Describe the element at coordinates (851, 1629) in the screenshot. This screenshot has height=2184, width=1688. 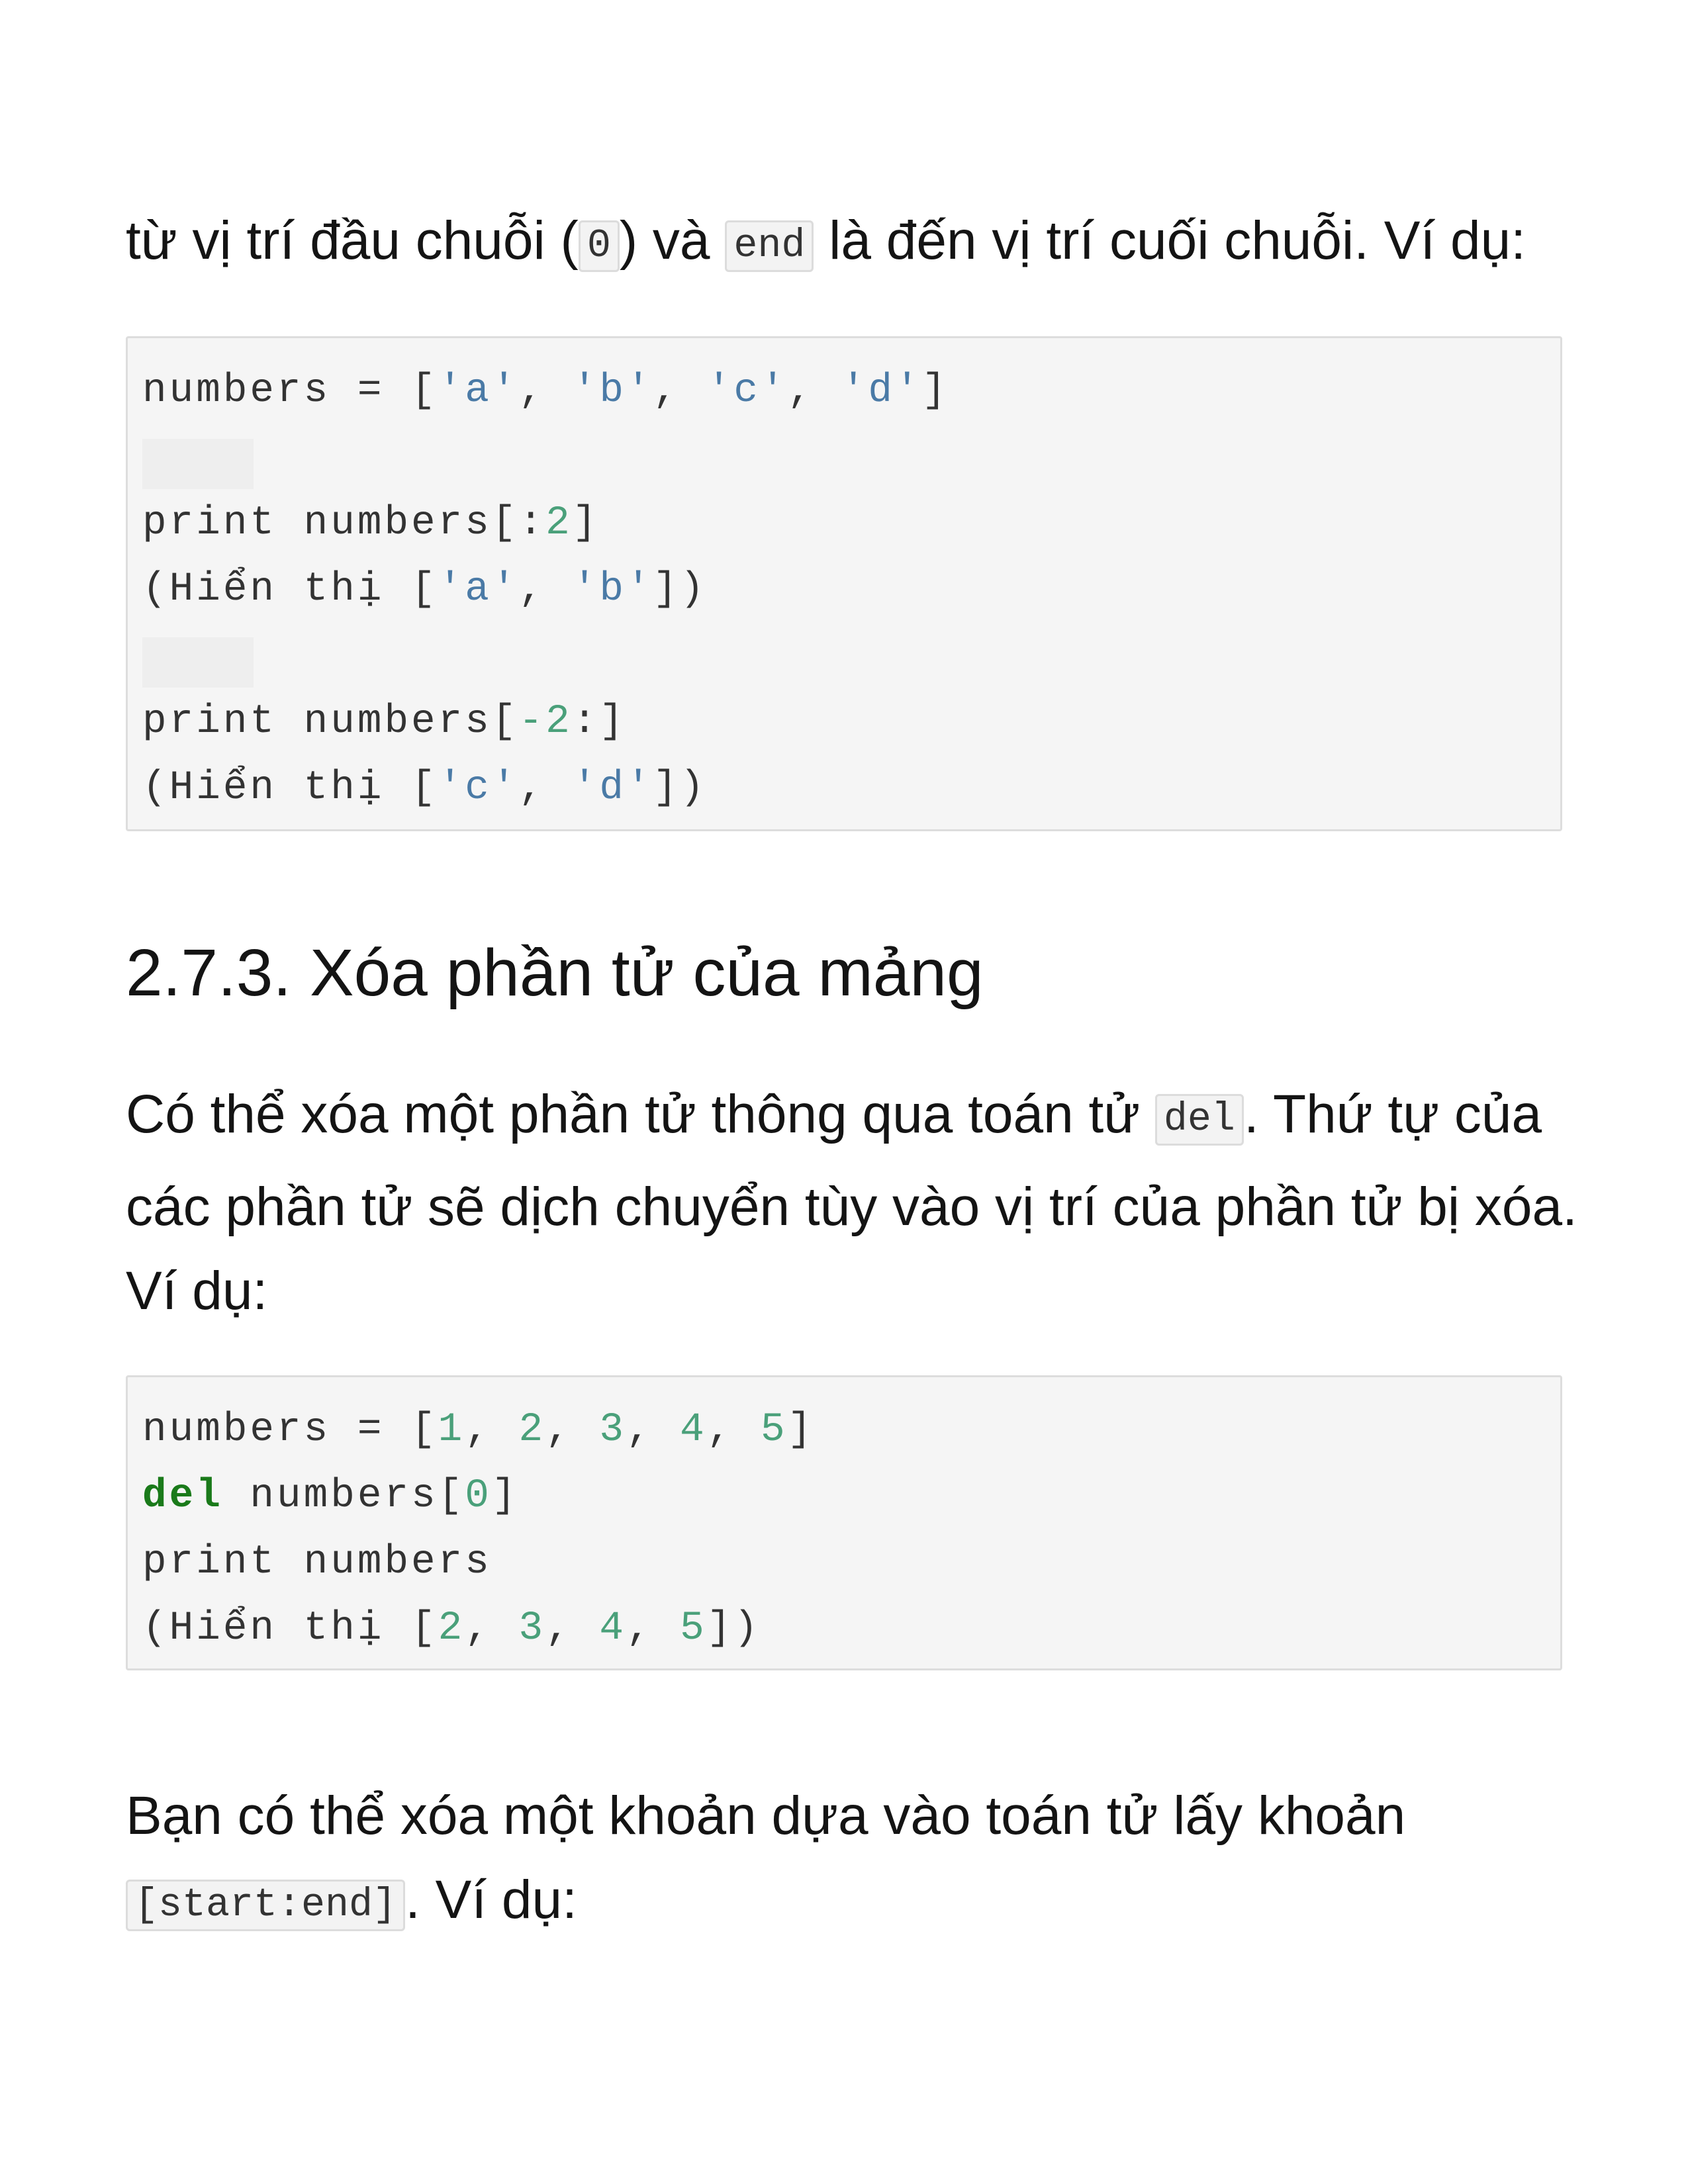
I see `code-line: (Hiển thị [2, 3, 4, 5])` at that location.